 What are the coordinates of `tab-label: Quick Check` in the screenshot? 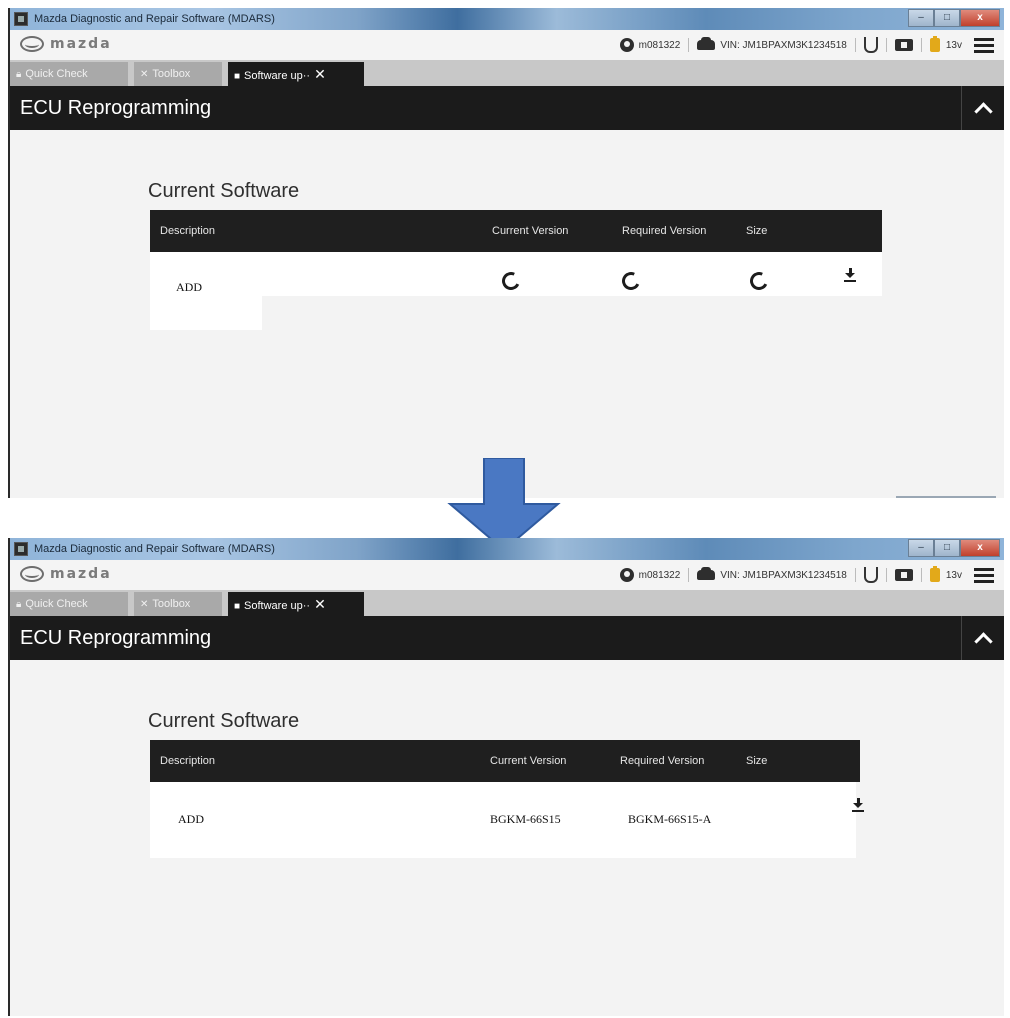 It's located at (56, 74).